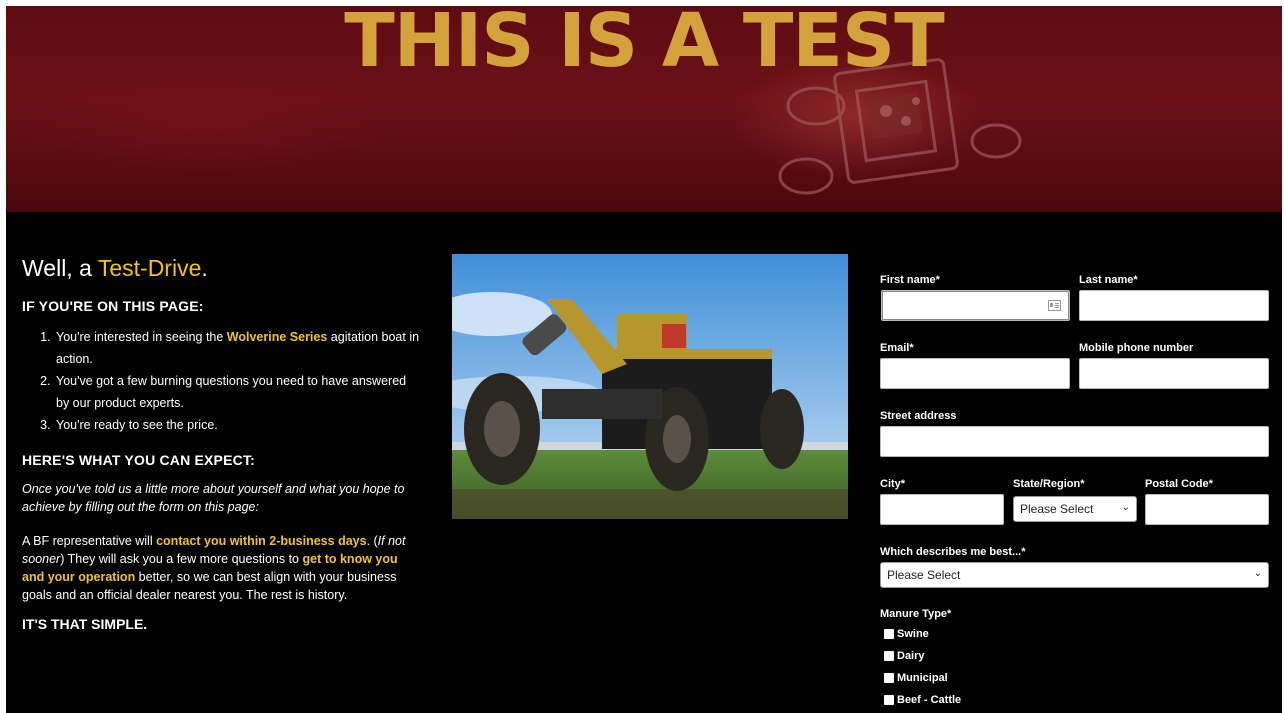  I want to click on state-region-select: Please Select ⌄, so click(1075, 509).